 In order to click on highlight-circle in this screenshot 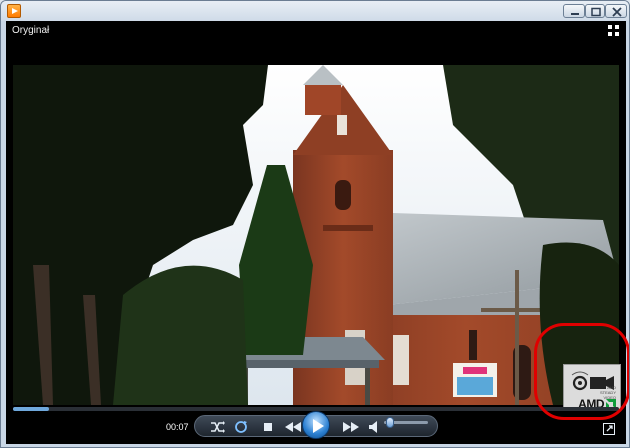, I will do `click(581, 371)`.